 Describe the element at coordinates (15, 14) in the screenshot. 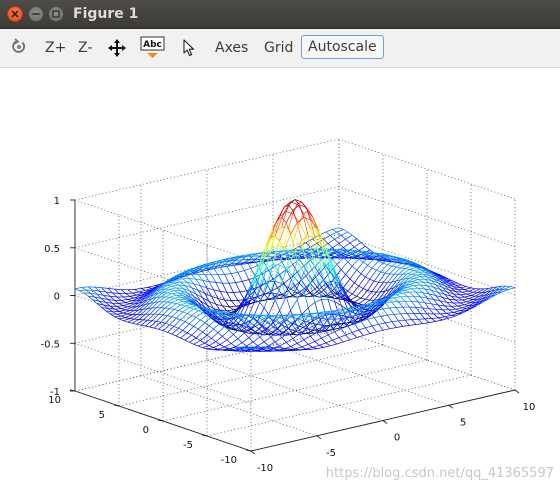

I see `close-window-button` at that location.